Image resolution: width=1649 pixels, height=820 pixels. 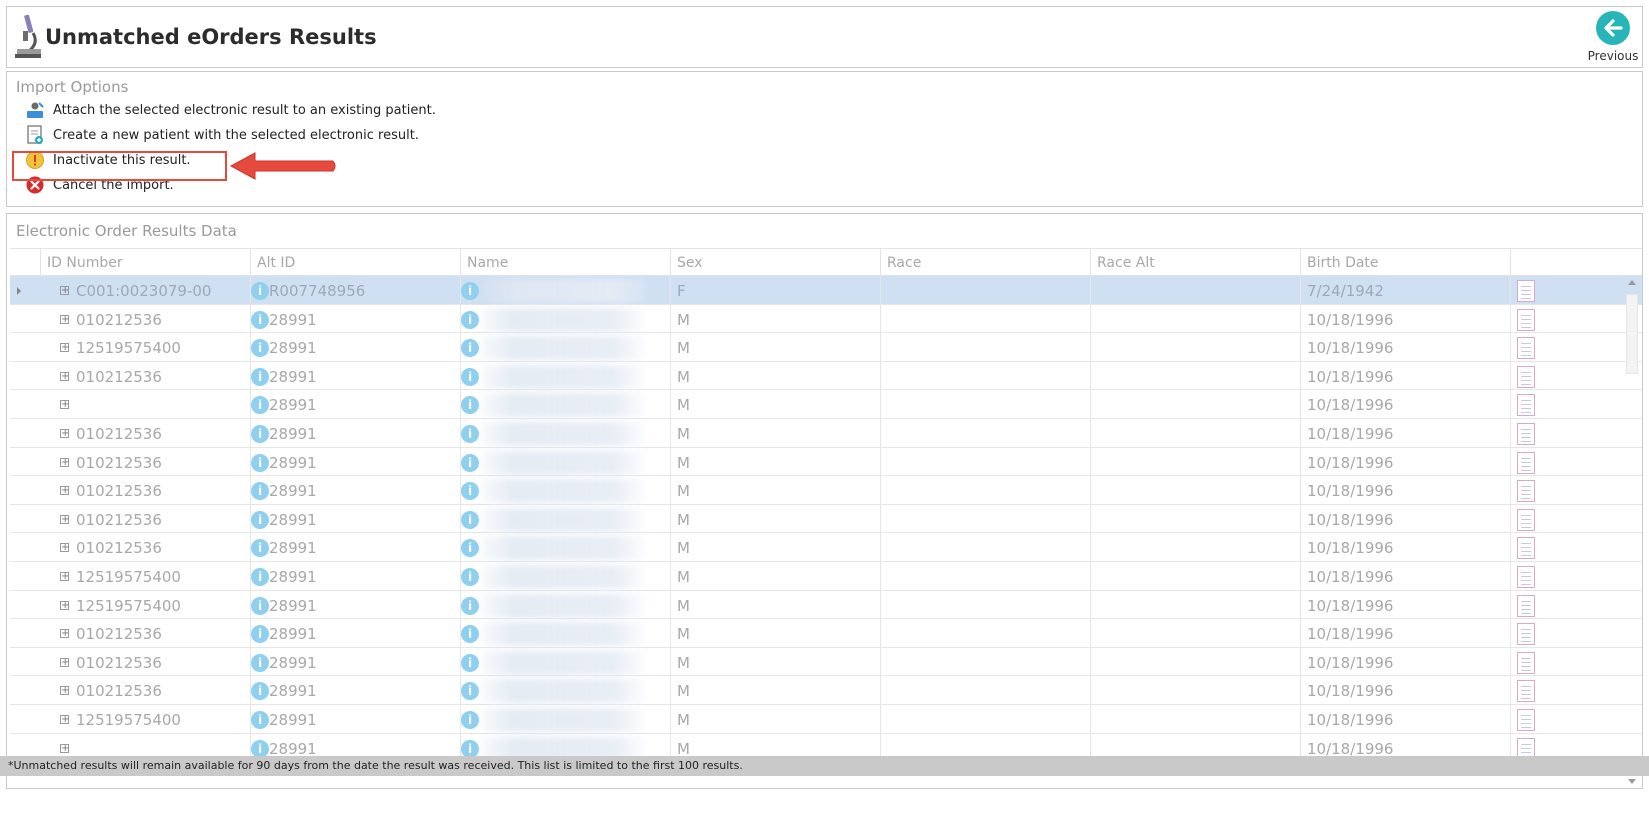 I want to click on column-header-id-number: ID Number, so click(x=145, y=263).